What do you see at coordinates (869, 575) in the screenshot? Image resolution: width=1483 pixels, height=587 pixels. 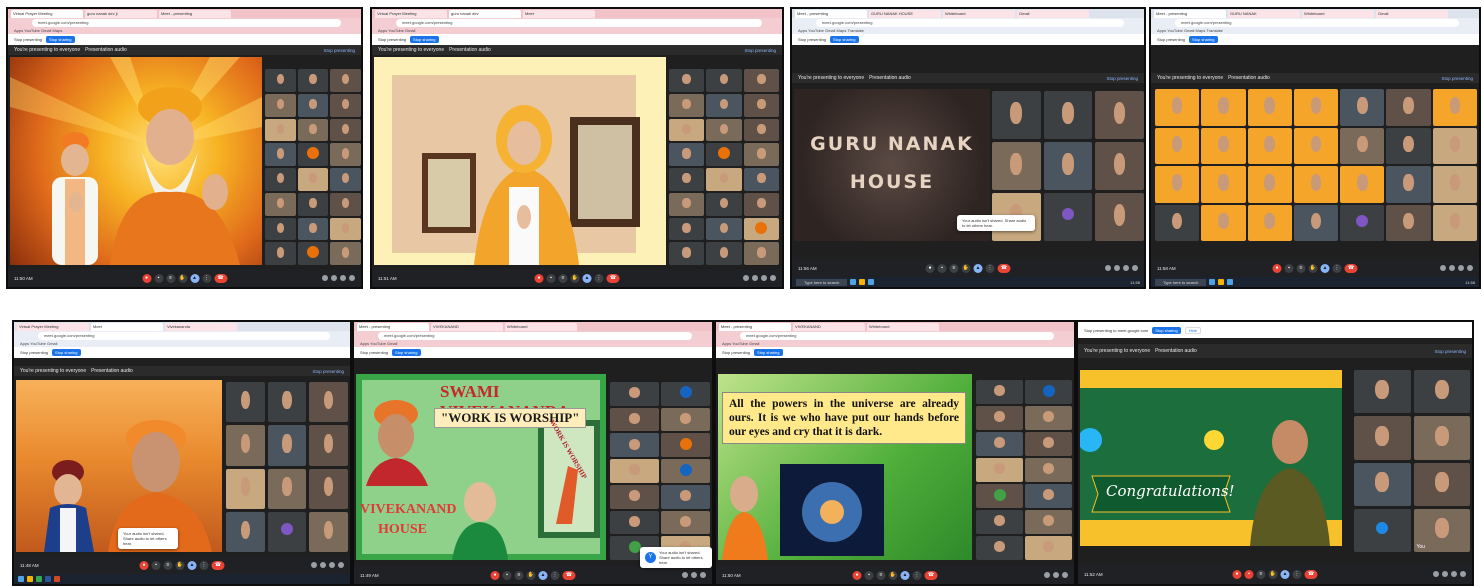 I see `camera-icon: ▪` at bounding box center [869, 575].